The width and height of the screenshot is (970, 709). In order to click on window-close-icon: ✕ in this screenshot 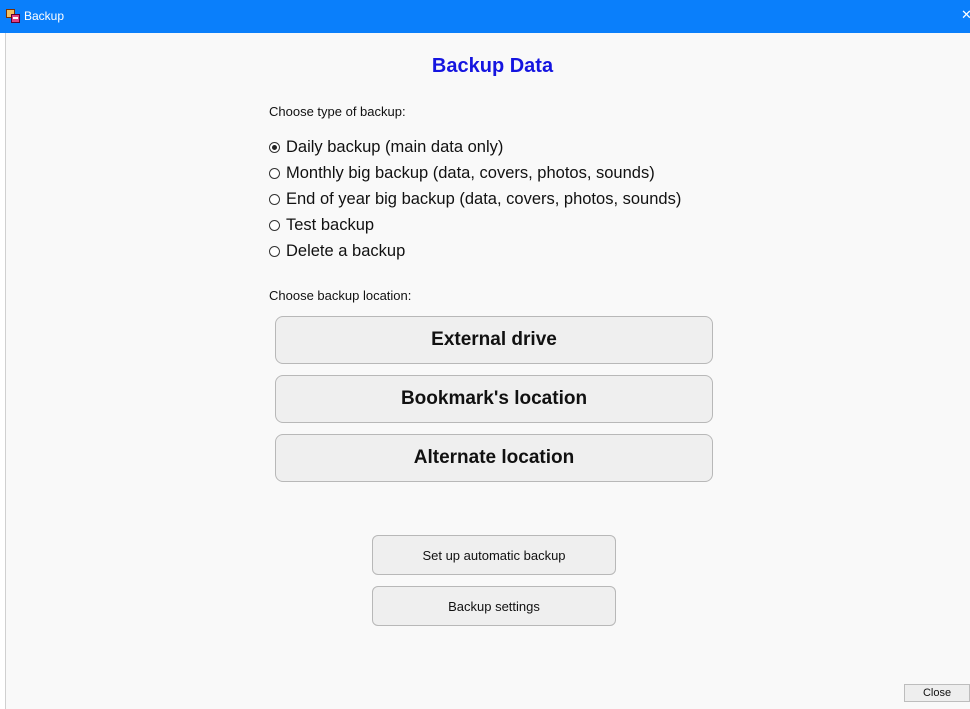, I will do `click(965, 15)`.